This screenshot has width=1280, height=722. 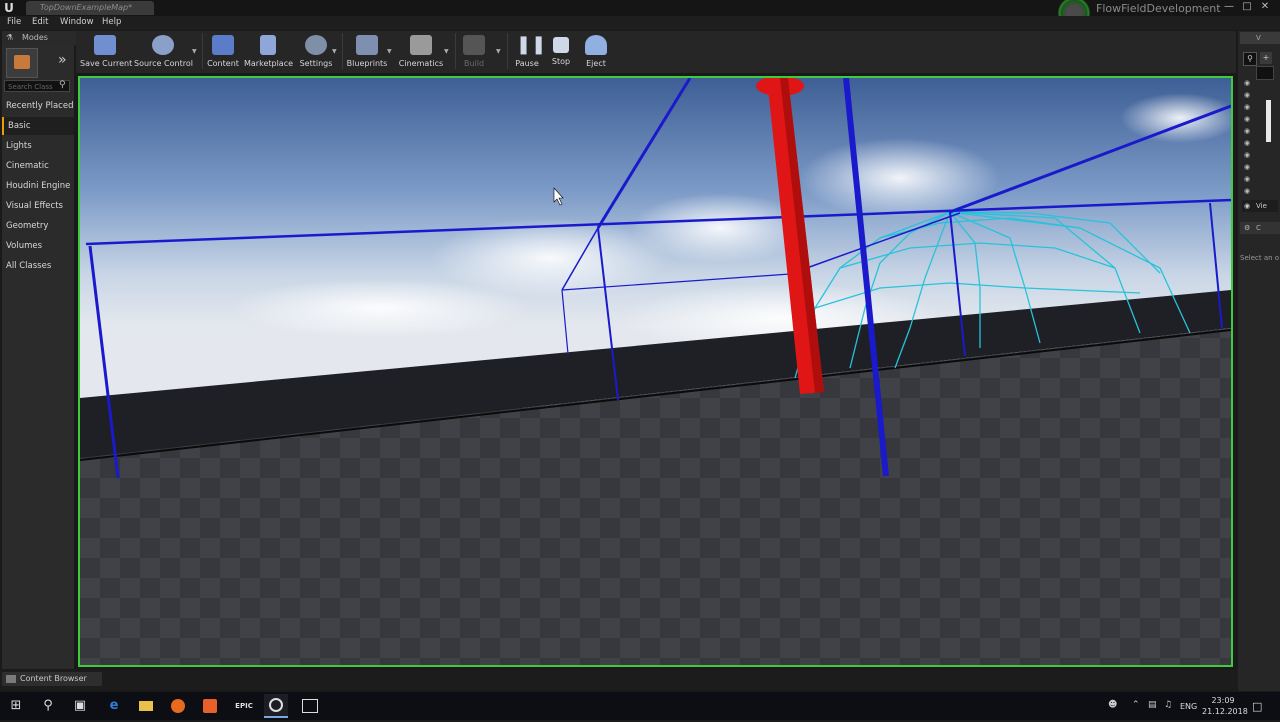 What do you see at coordinates (561, 45) in the screenshot?
I see `stop-icon` at bounding box center [561, 45].